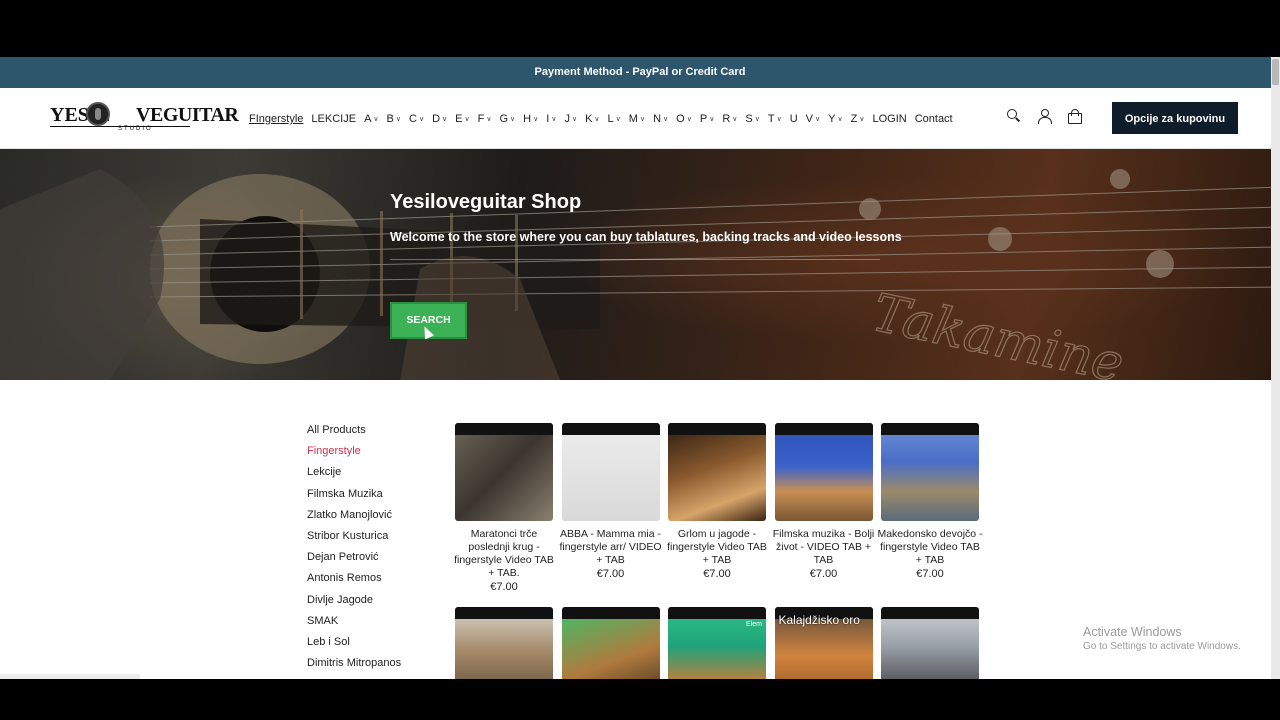 The width and height of the screenshot is (1280, 720). Describe the element at coordinates (717, 643) in the screenshot. I see `product-thumbnail: Elem` at that location.